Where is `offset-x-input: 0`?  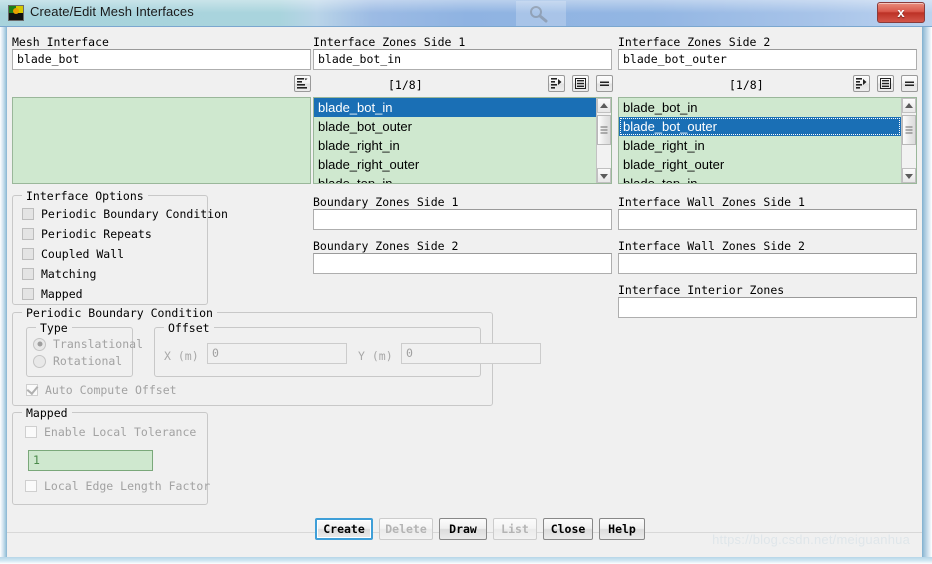 offset-x-input: 0 is located at coordinates (277, 353).